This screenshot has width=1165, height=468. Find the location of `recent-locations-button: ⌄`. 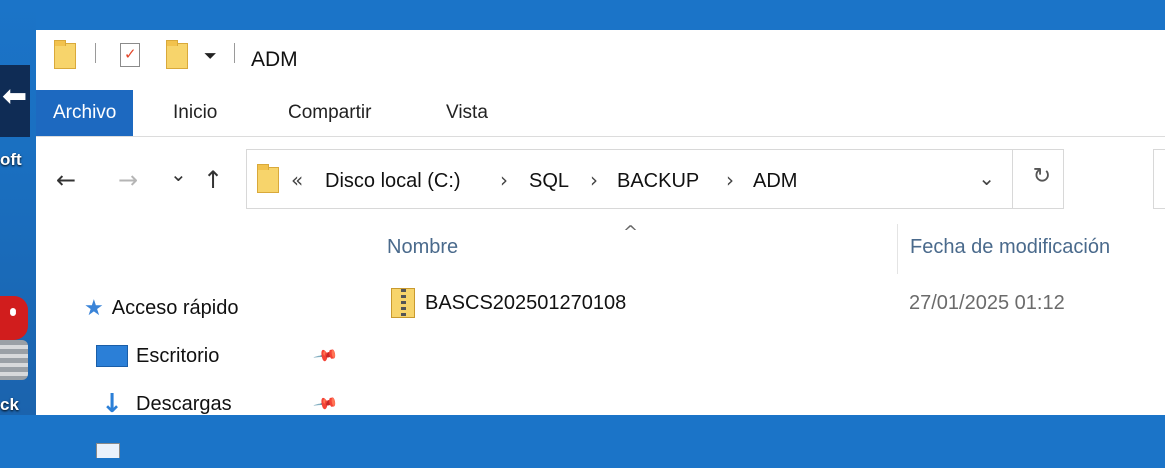

recent-locations-button: ⌄ is located at coordinates (178, 174).